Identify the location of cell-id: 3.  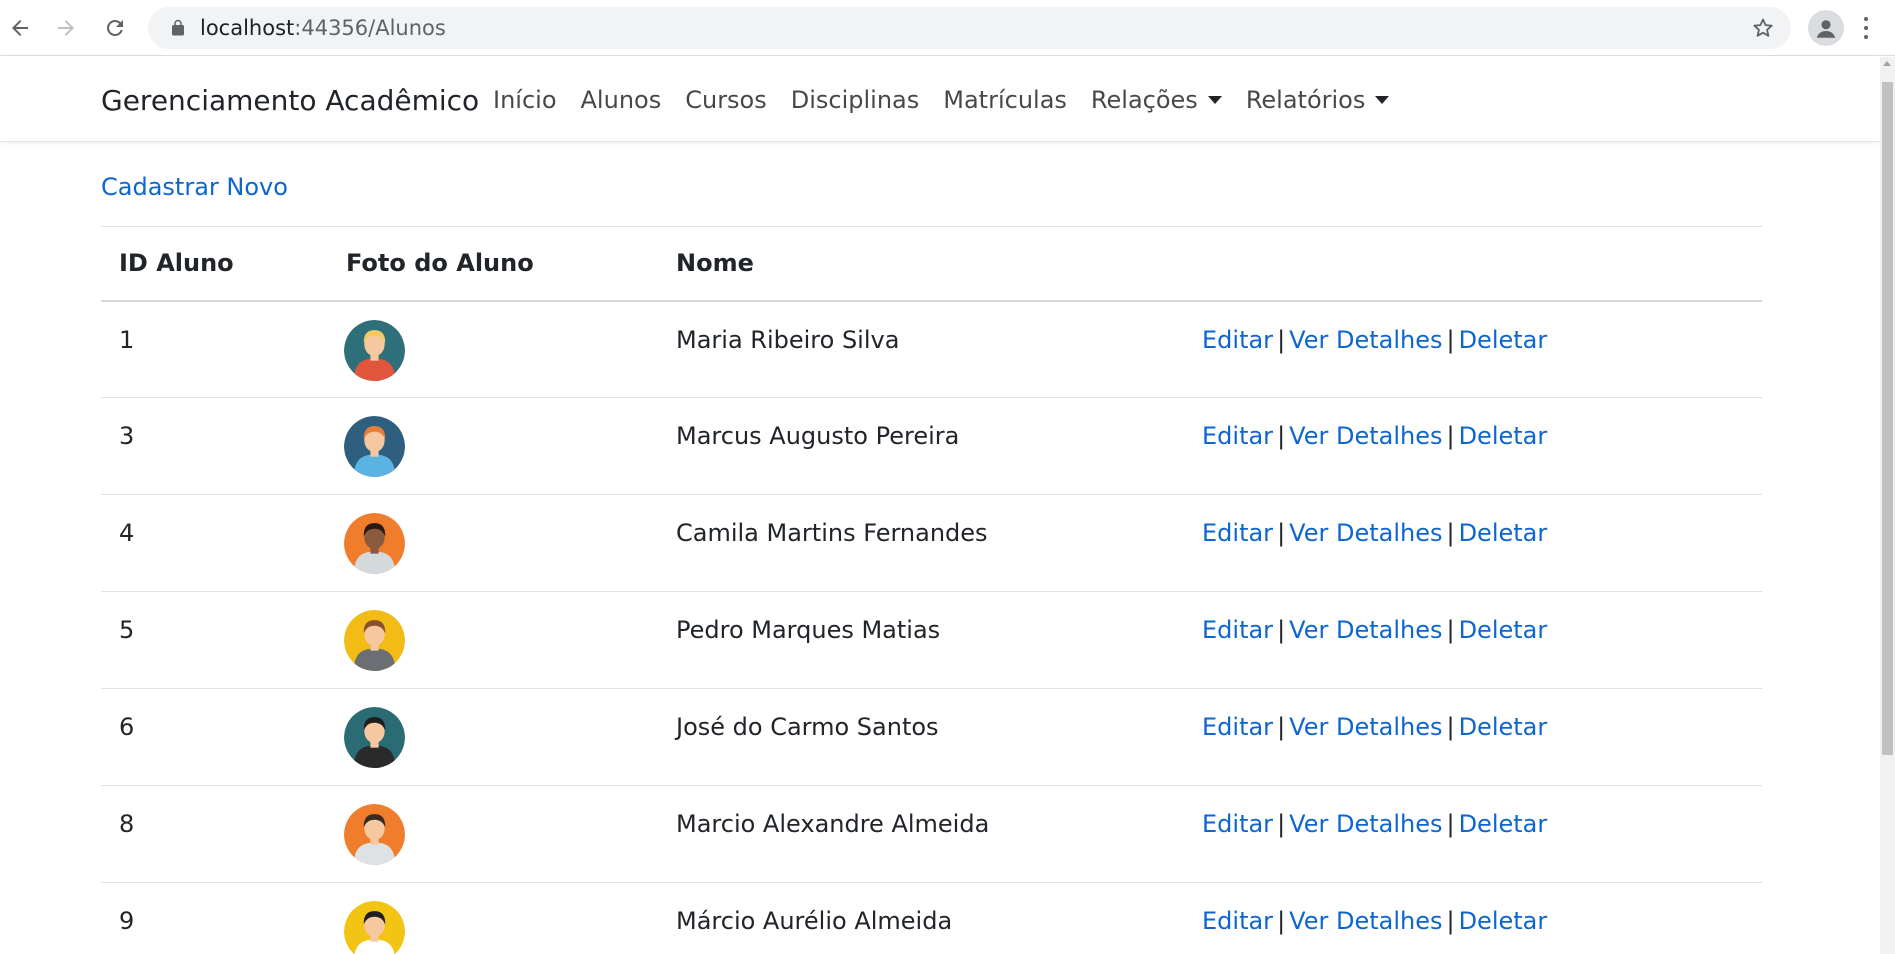
(214, 446).